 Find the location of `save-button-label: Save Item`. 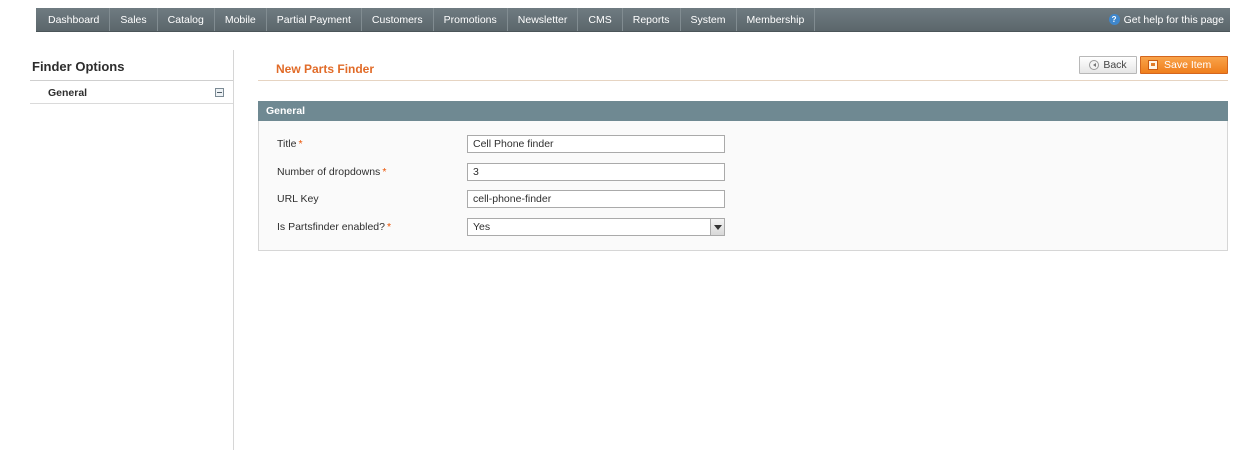

save-button-label: Save Item is located at coordinates (1188, 65).